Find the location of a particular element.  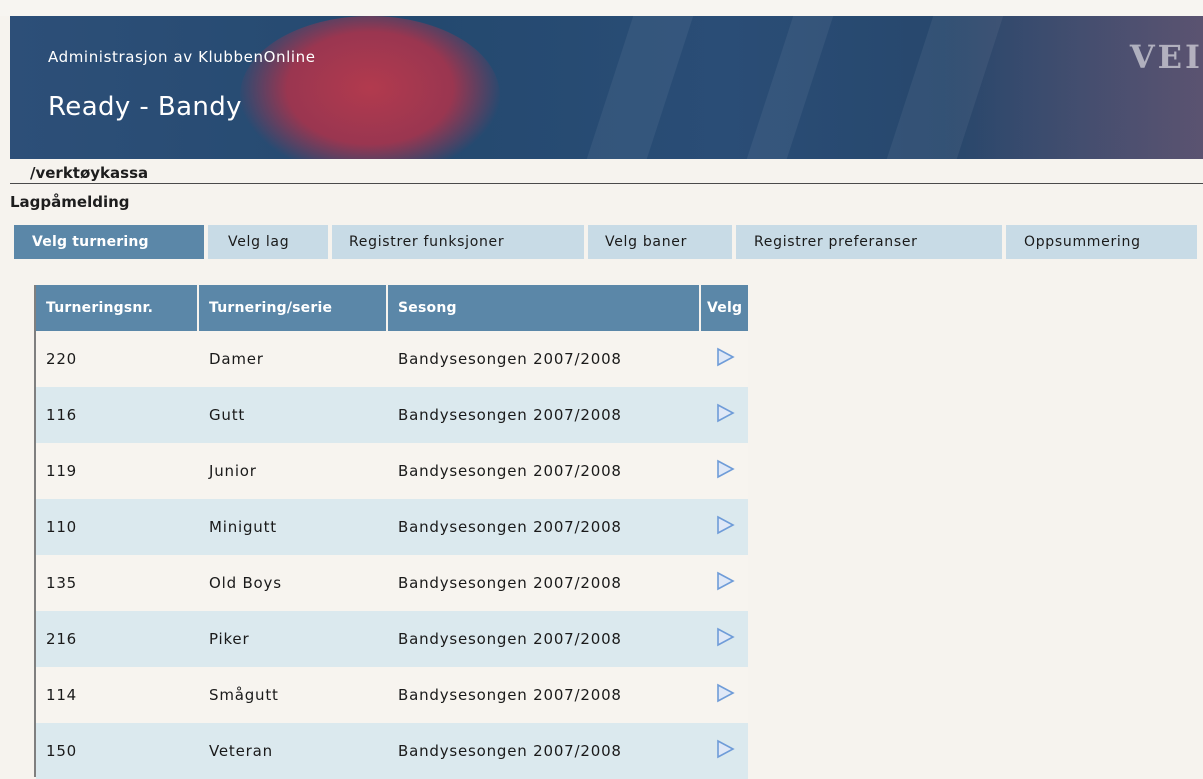

tournament-number: 150 is located at coordinates (117, 751).